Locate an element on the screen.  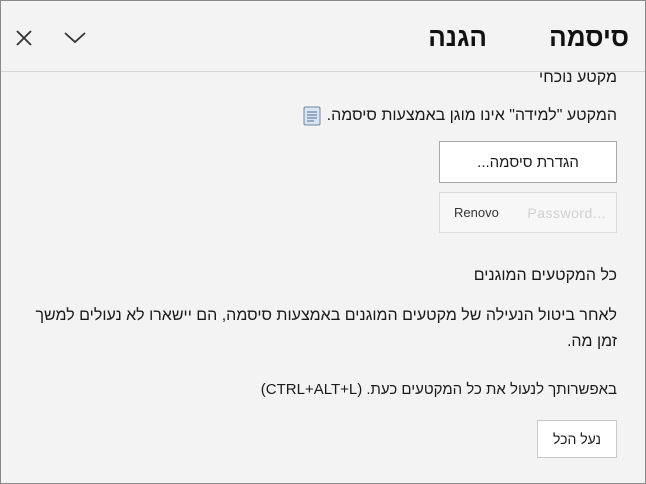
lock-all-button: נעל הכל is located at coordinates (577, 439).